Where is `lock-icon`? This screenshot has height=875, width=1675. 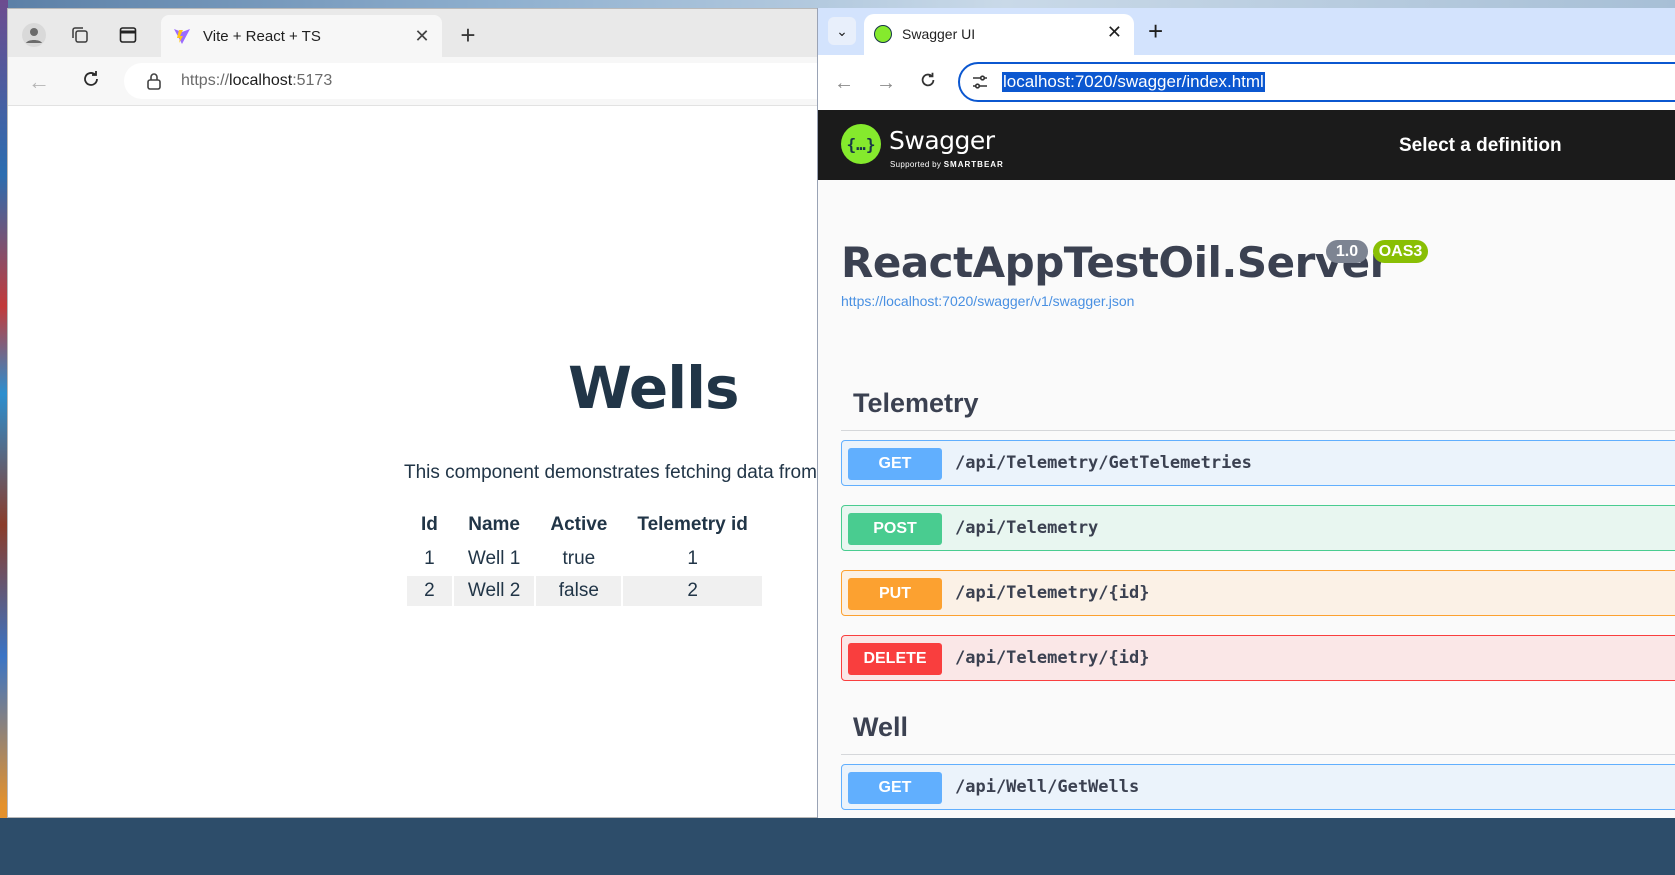
lock-icon is located at coordinates (154, 81).